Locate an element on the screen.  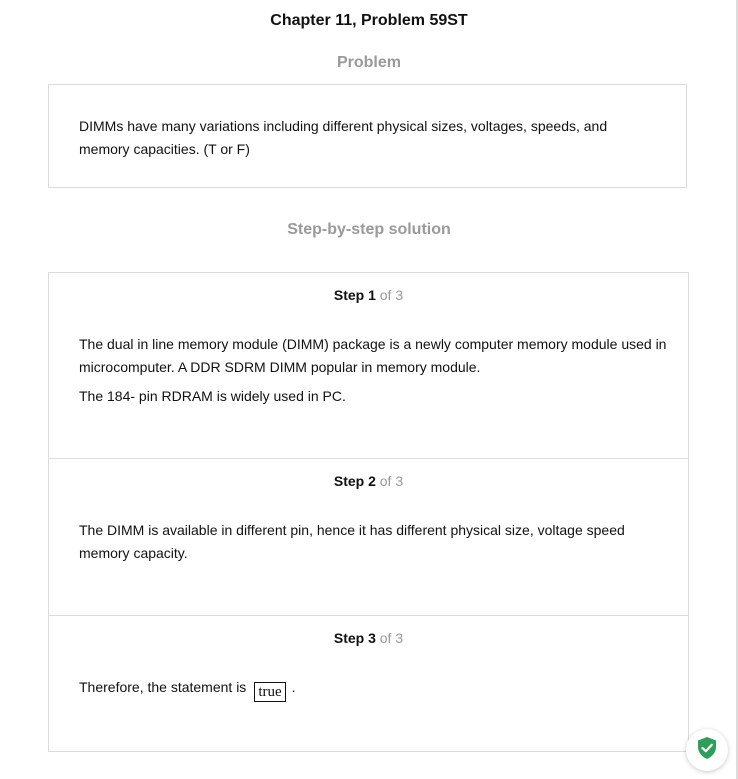
step-label: Step 3 is located at coordinates (354, 638).